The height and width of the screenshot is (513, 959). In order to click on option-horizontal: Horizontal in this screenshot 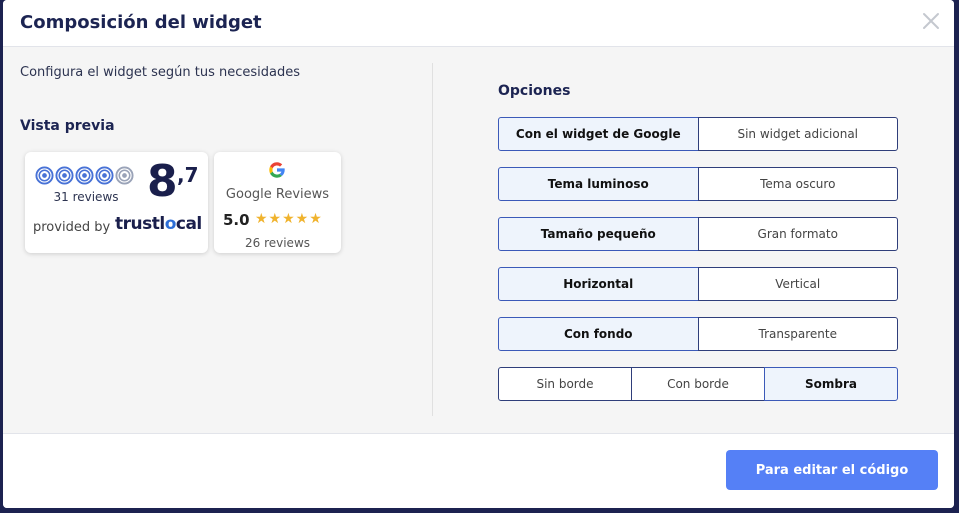, I will do `click(598, 284)`.